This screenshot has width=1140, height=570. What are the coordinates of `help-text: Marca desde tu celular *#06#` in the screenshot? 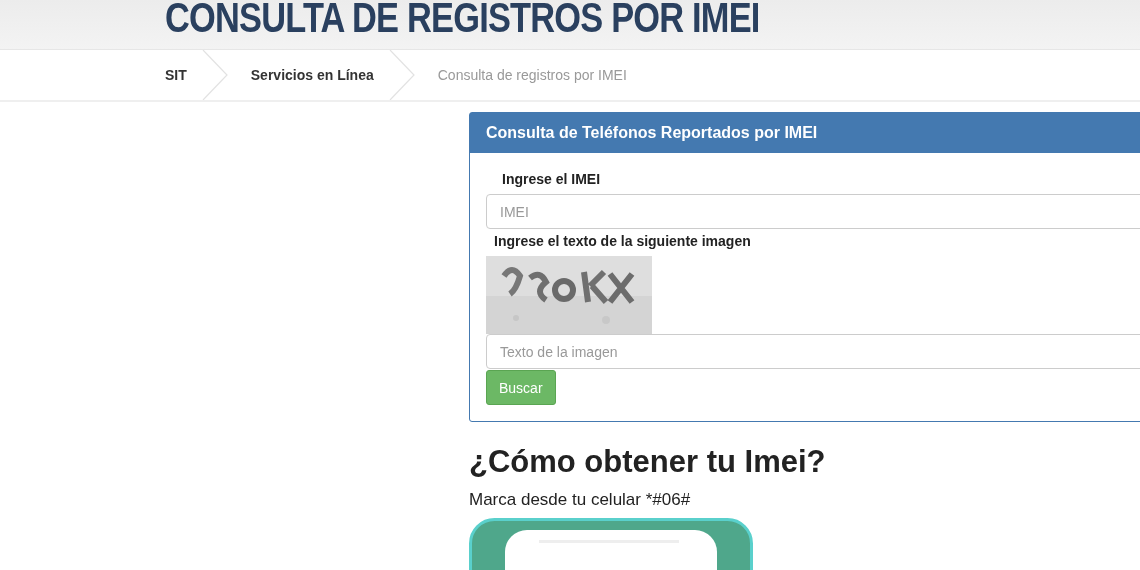 It's located at (580, 500).